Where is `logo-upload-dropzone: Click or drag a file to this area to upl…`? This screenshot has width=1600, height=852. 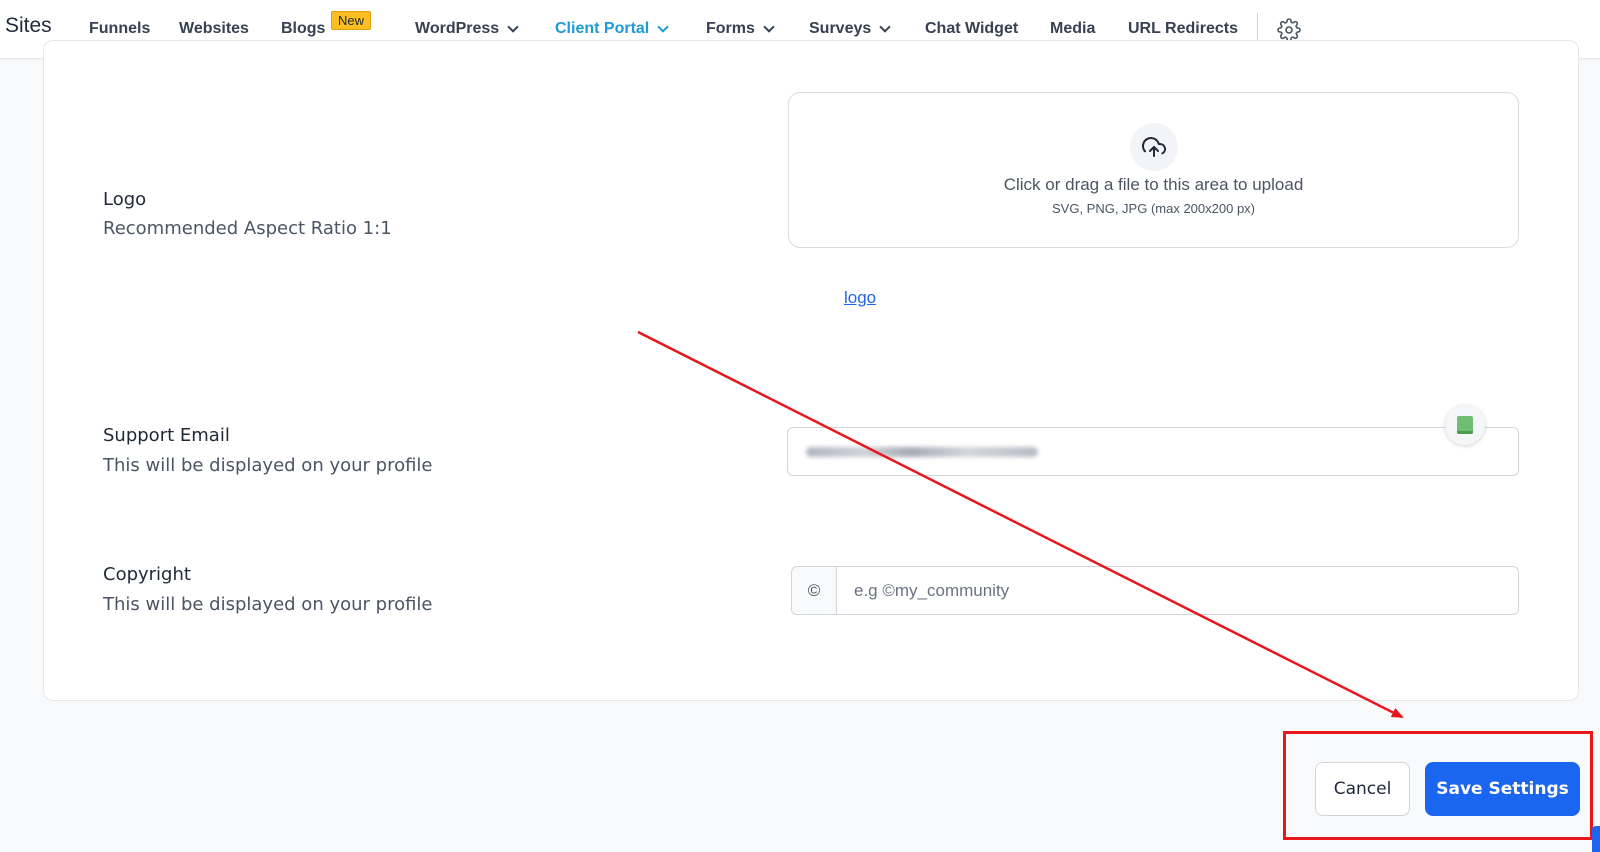
logo-upload-dropzone: Click or drag a file to this area to upl… is located at coordinates (1153, 170).